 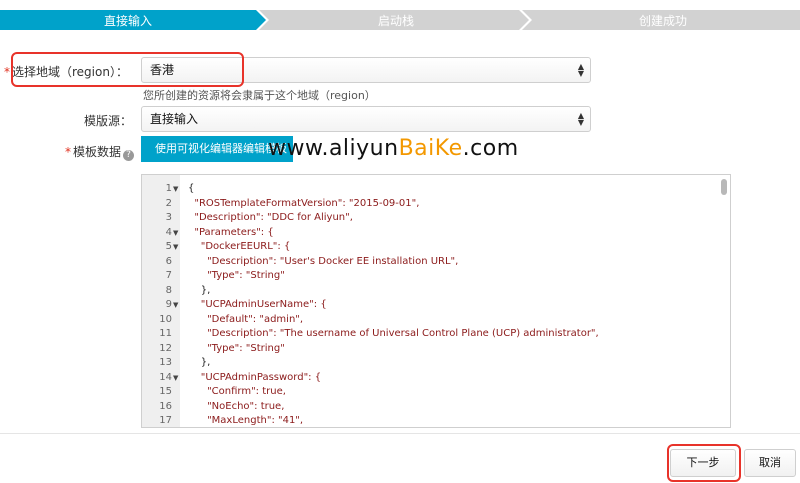 What do you see at coordinates (246, 319) in the screenshot?
I see `code-line: "Default": "admin",` at bounding box center [246, 319].